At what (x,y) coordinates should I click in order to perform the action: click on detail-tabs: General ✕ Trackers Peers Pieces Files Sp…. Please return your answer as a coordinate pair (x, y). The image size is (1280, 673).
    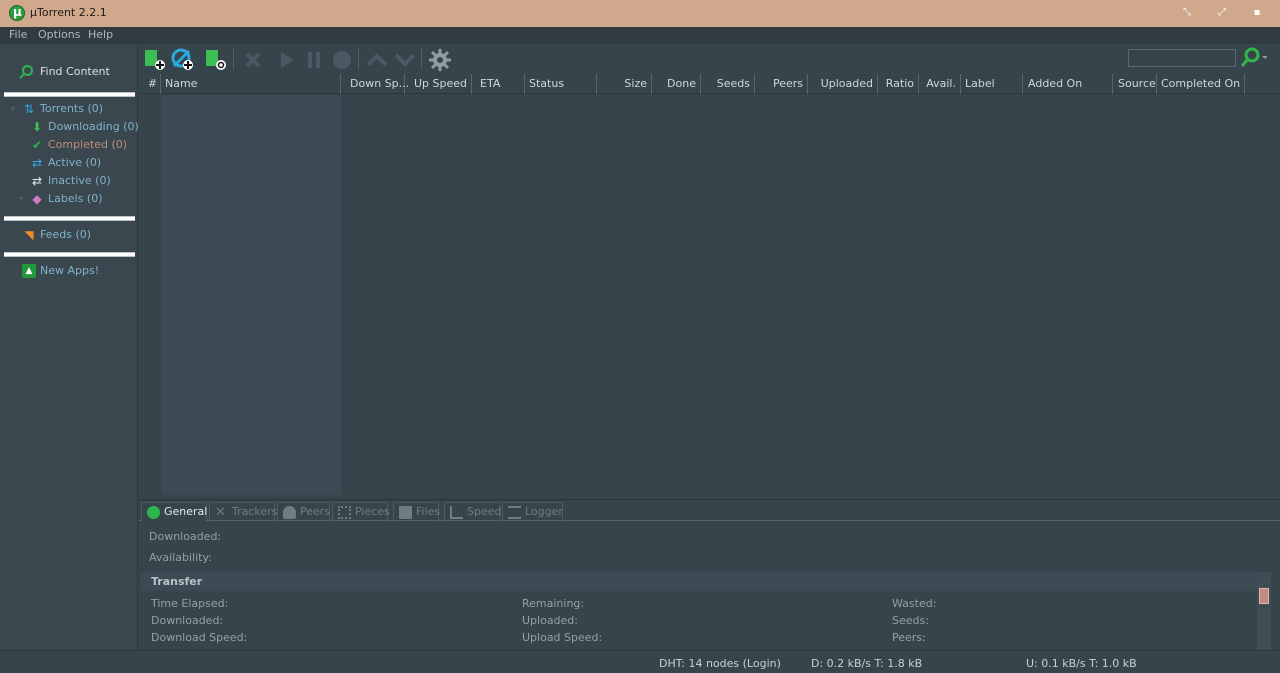
    Looking at the image, I should click on (709, 510).